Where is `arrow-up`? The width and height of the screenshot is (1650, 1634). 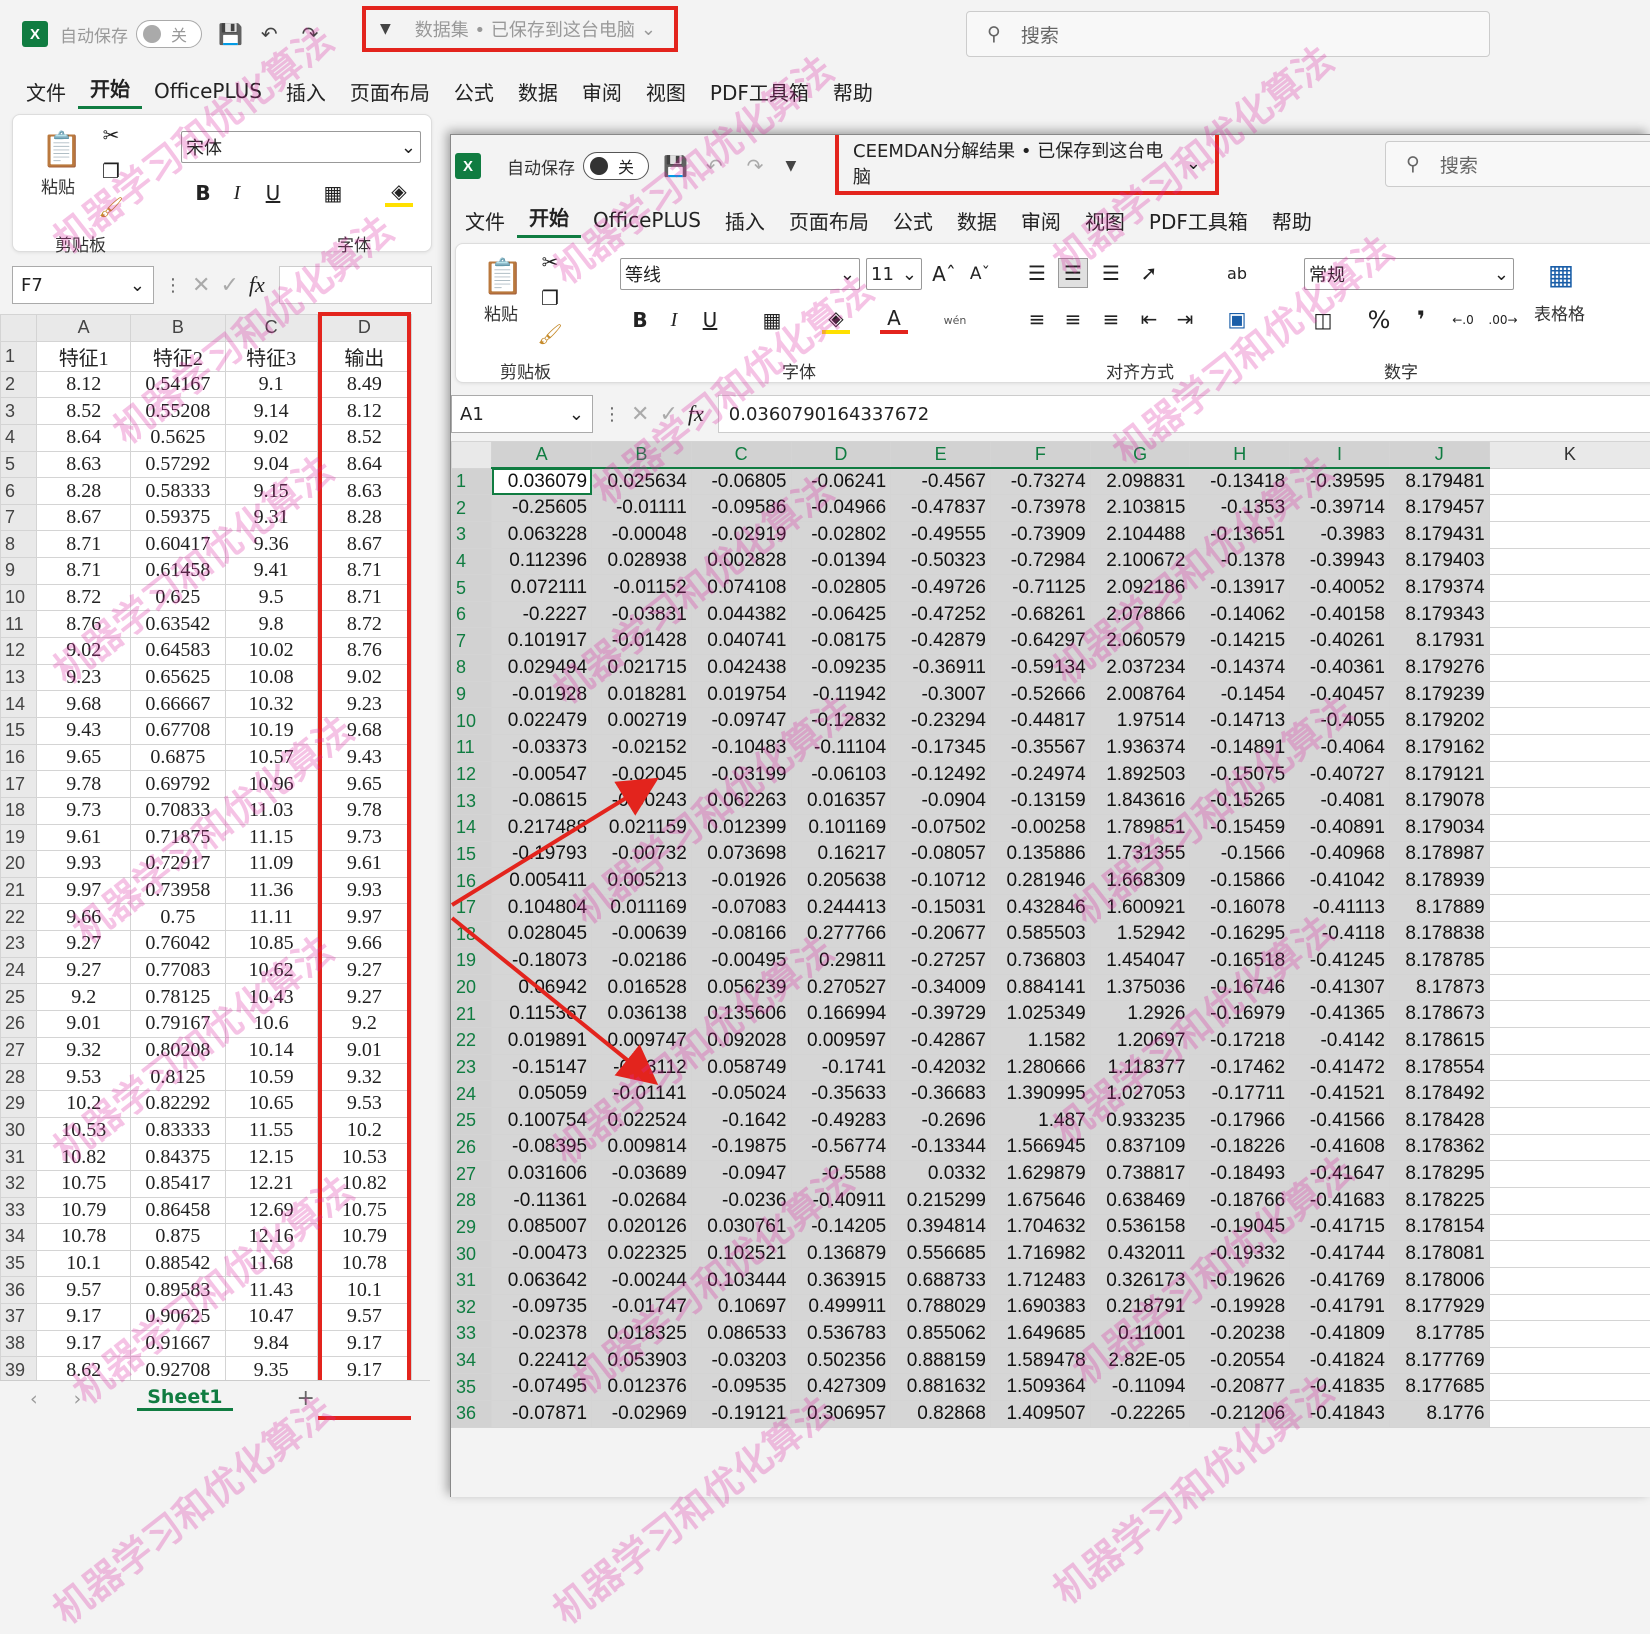
arrow-up is located at coordinates (552, 843).